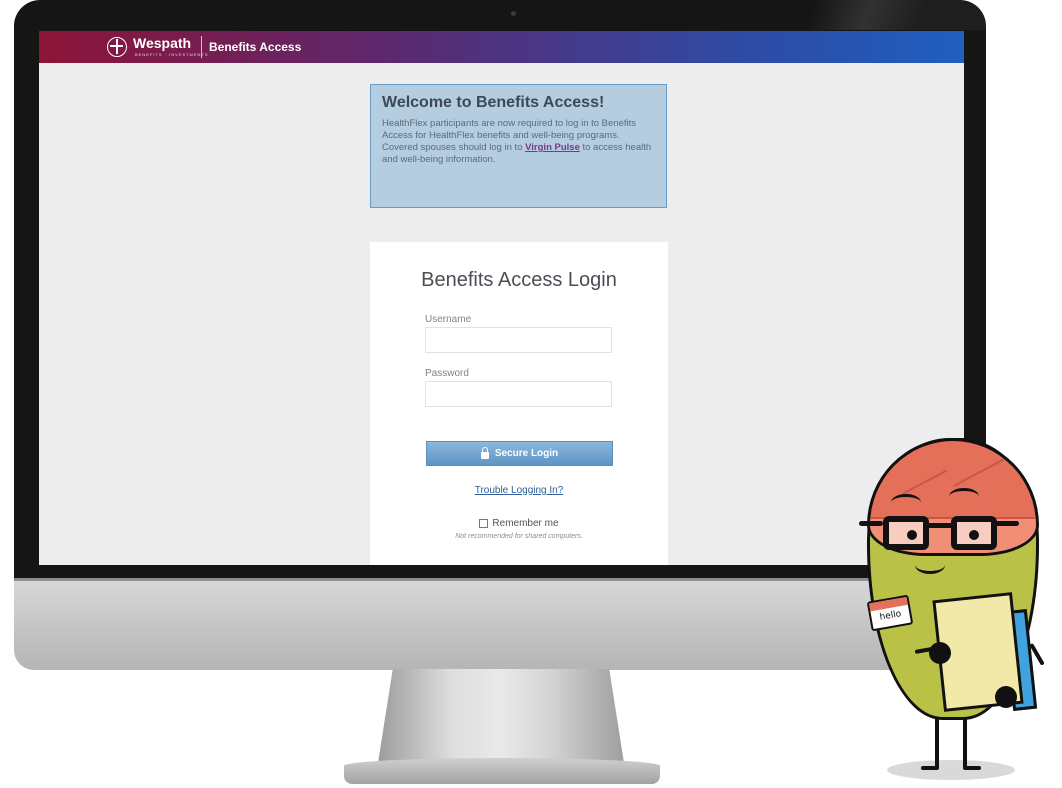 This screenshot has width=1062, height=788. What do you see at coordinates (1007, 523) in the screenshot?
I see `glasses-right-arm` at bounding box center [1007, 523].